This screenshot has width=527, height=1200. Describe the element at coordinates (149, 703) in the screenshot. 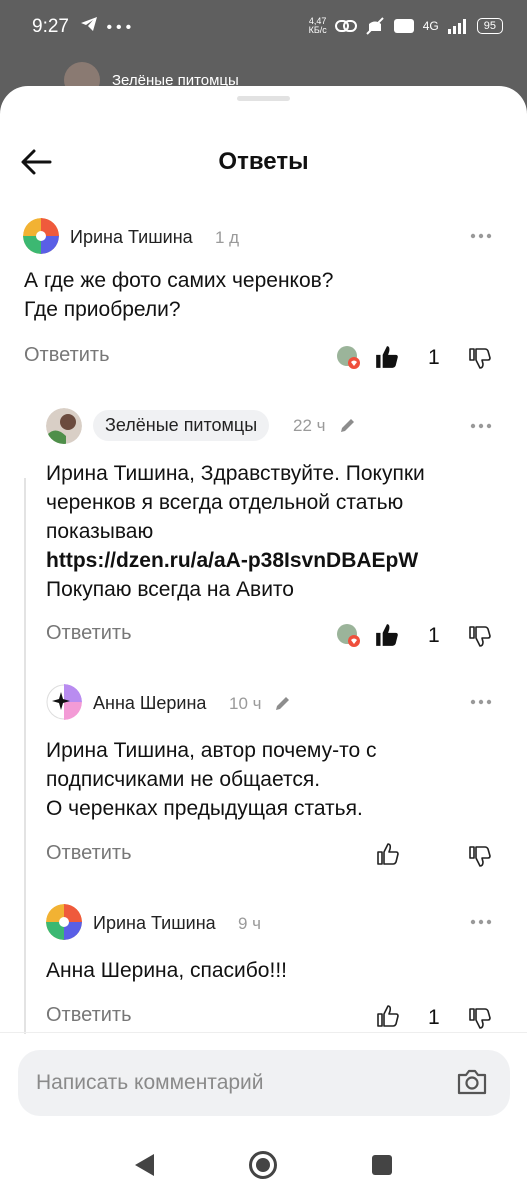

I see `comment-author: Анна Шерина` at that location.